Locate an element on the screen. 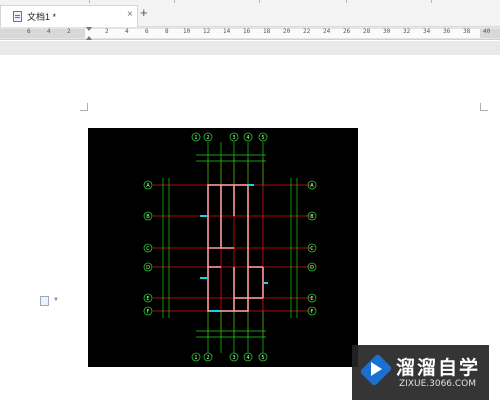 This screenshot has height=411, width=500. axis-label-left: E is located at coordinates (147, 299).